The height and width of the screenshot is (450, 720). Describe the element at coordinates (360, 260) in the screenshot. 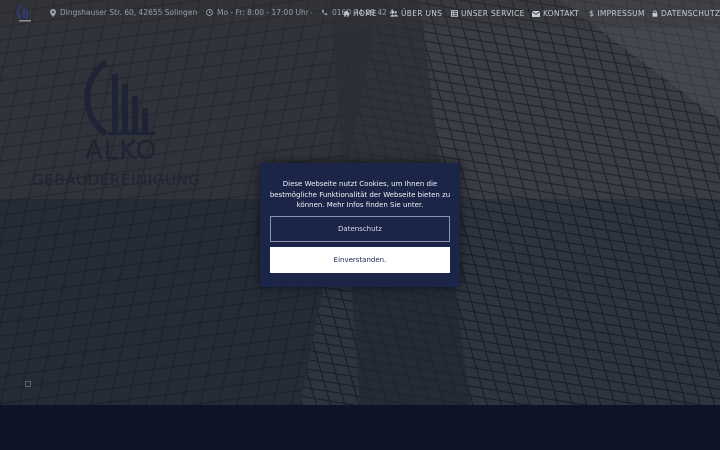

I see `accept-button: Einverstanden.` at that location.